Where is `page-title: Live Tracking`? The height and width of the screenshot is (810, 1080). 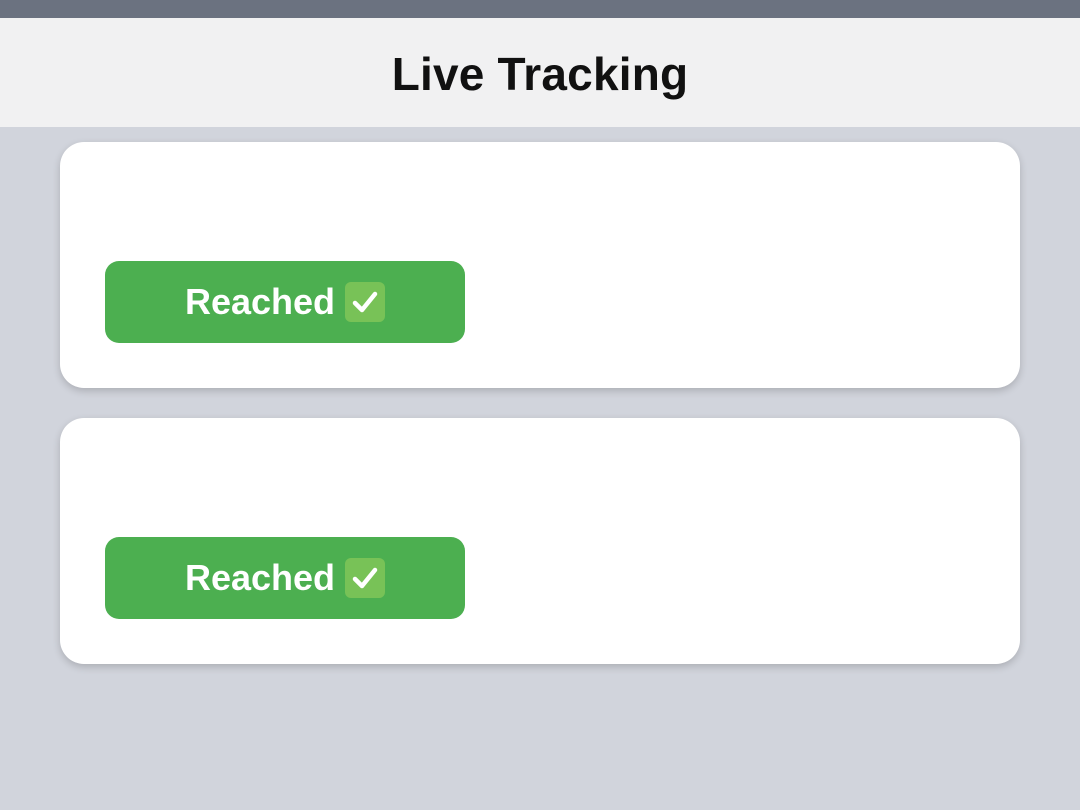 page-title: Live Tracking is located at coordinates (540, 73).